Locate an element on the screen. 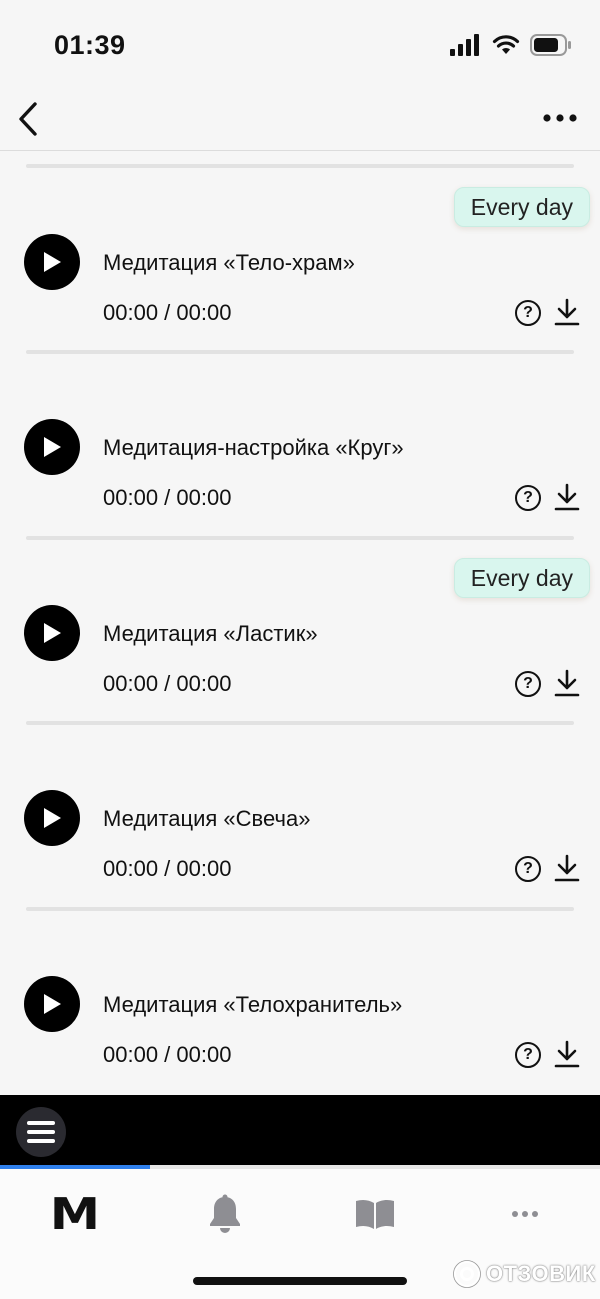 This screenshot has width=600, height=1299. hamburger-icon is located at coordinates (41, 1132).